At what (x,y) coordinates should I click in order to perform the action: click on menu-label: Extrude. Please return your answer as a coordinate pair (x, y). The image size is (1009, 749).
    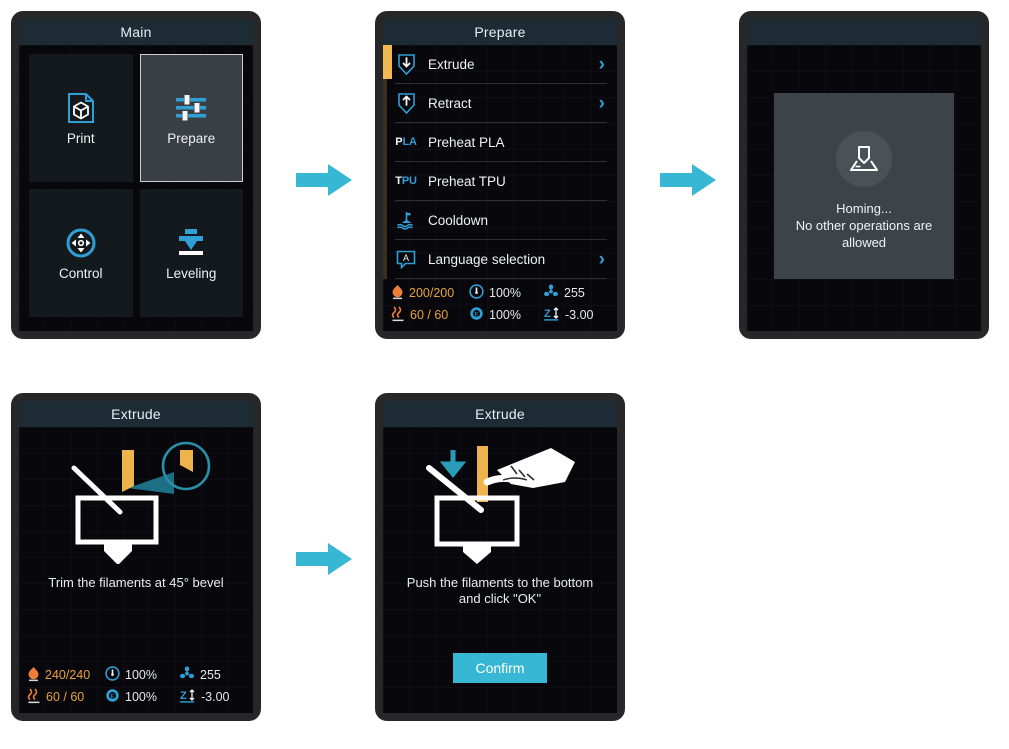
    Looking at the image, I should click on (451, 64).